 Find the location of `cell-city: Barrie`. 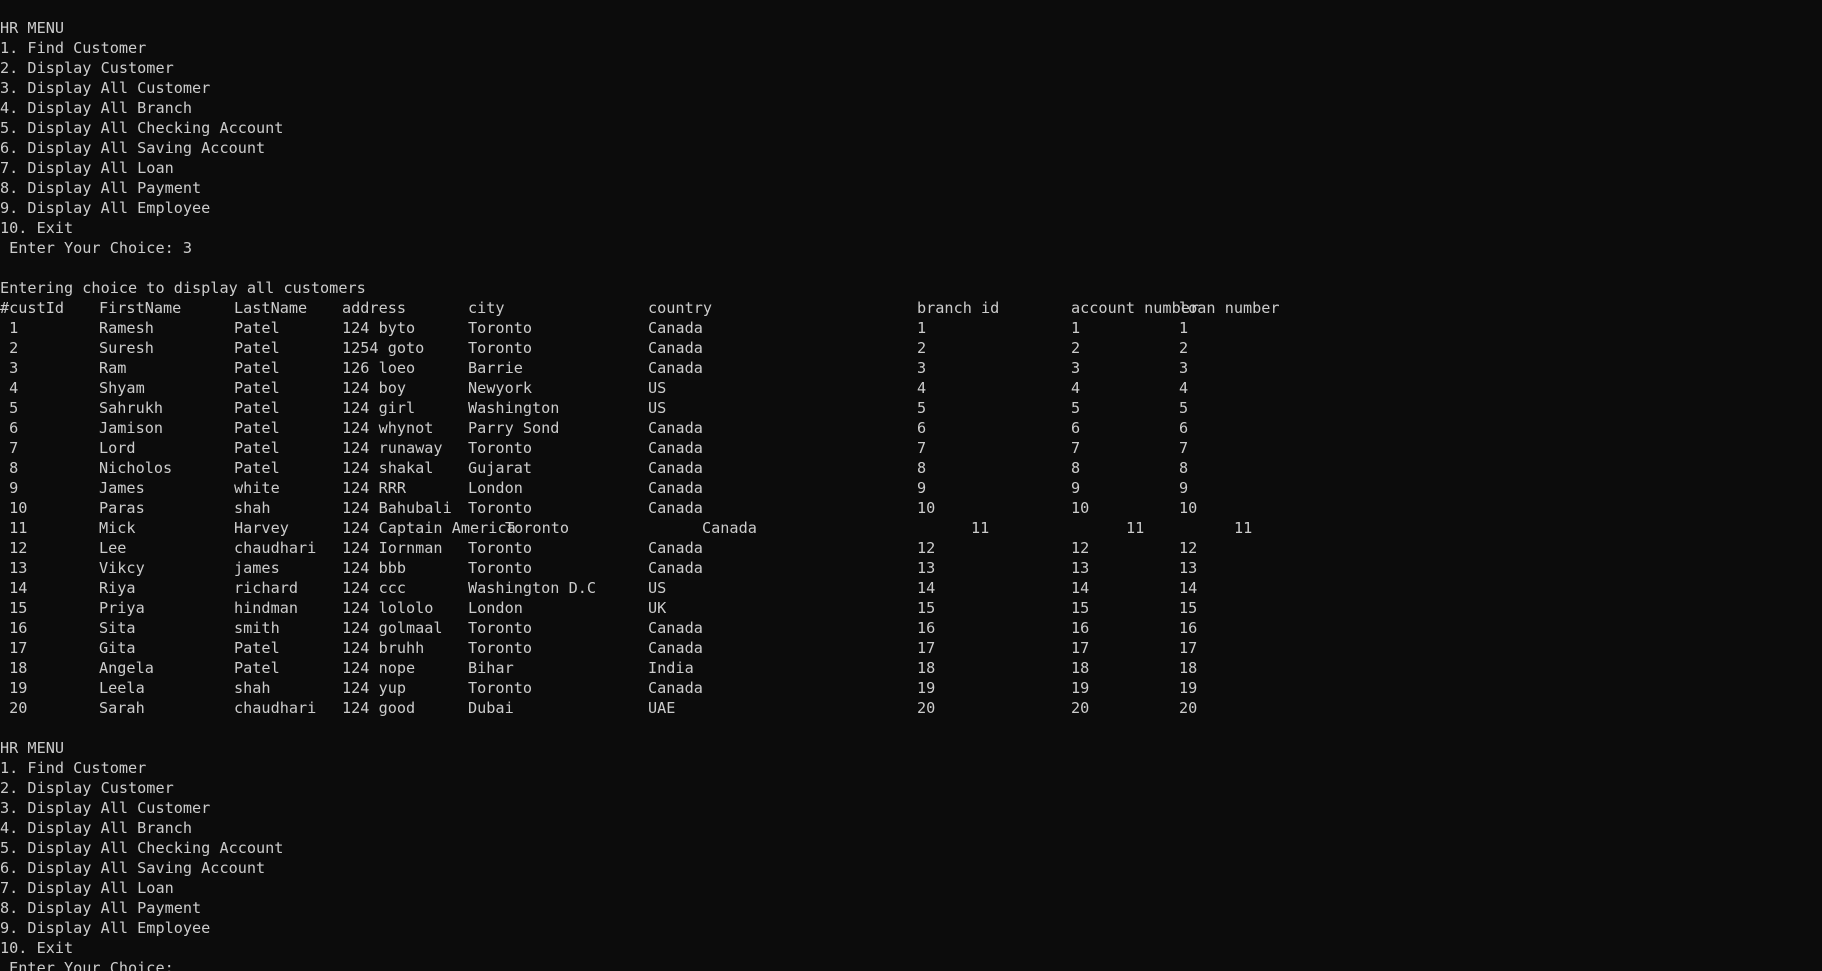

cell-city: Barrie is located at coordinates (495, 368).